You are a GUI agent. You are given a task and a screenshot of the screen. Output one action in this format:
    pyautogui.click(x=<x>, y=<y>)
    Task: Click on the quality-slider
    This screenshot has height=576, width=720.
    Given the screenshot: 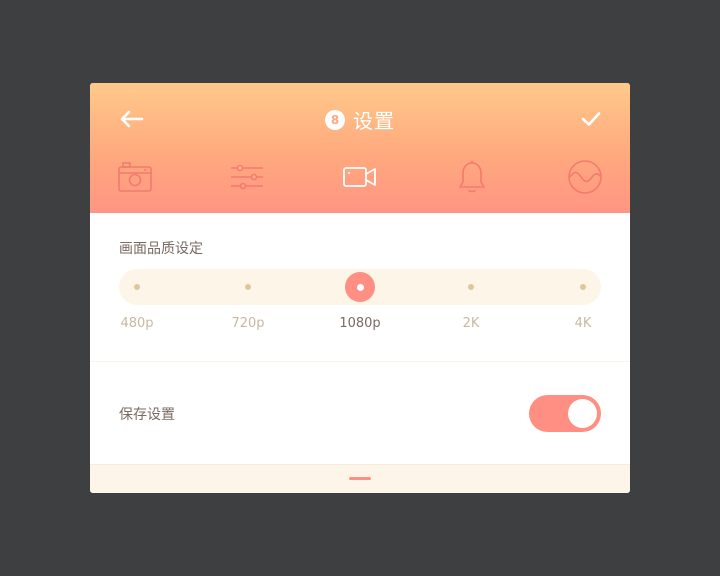 What is the action you would take?
    pyautogui.click(x=360, y=287)
    